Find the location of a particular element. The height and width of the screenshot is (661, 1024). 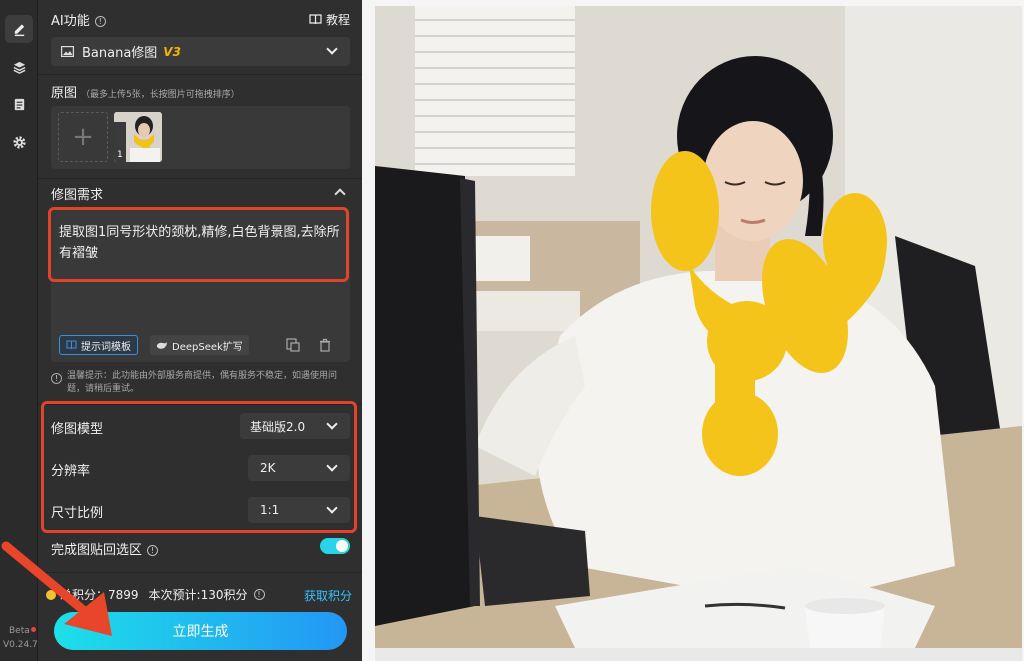

deepseek-expand-button: DeepSeek扩写 is located at coordinates (199, 345).